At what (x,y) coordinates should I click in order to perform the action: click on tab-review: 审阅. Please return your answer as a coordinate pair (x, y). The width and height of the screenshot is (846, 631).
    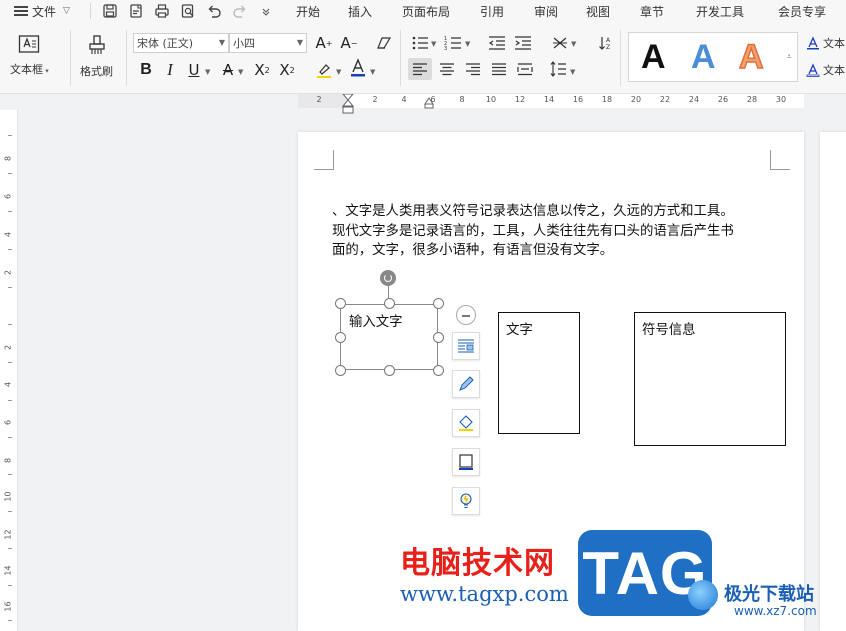
    Looking at the image, I should click on (546, 11).